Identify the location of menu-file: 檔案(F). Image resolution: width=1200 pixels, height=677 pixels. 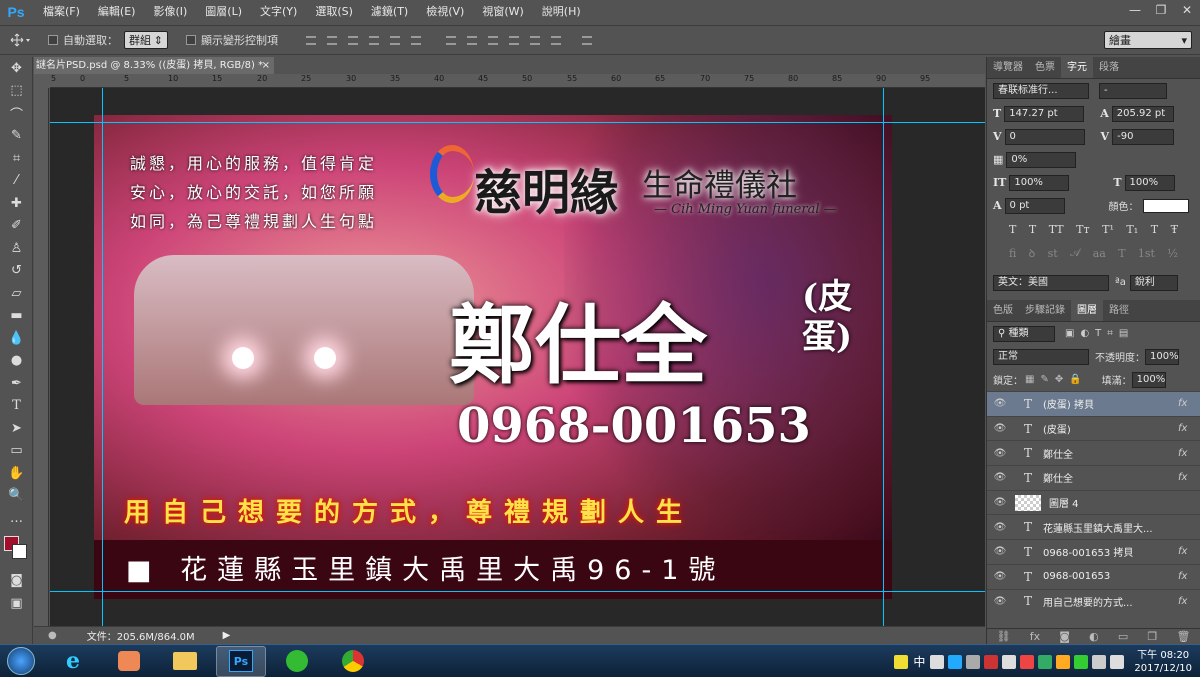
(61, 12).